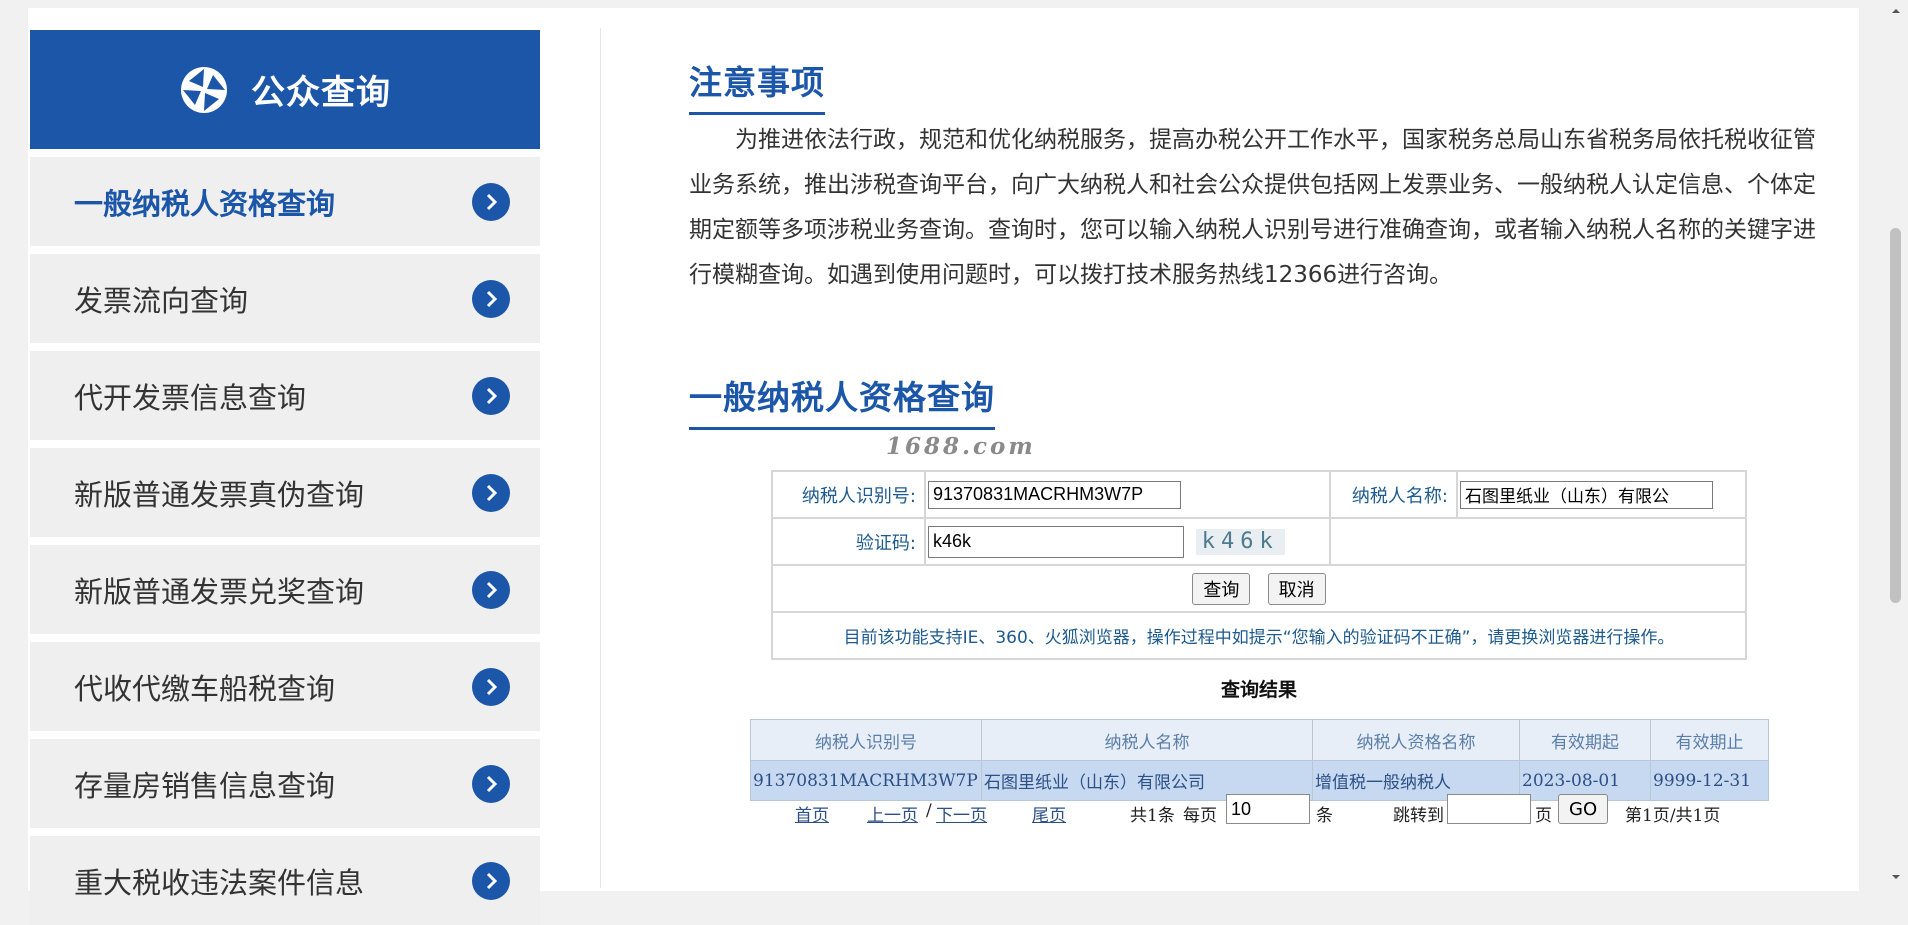  I want to click on next-page-link: 下一页, so click(961, 813).